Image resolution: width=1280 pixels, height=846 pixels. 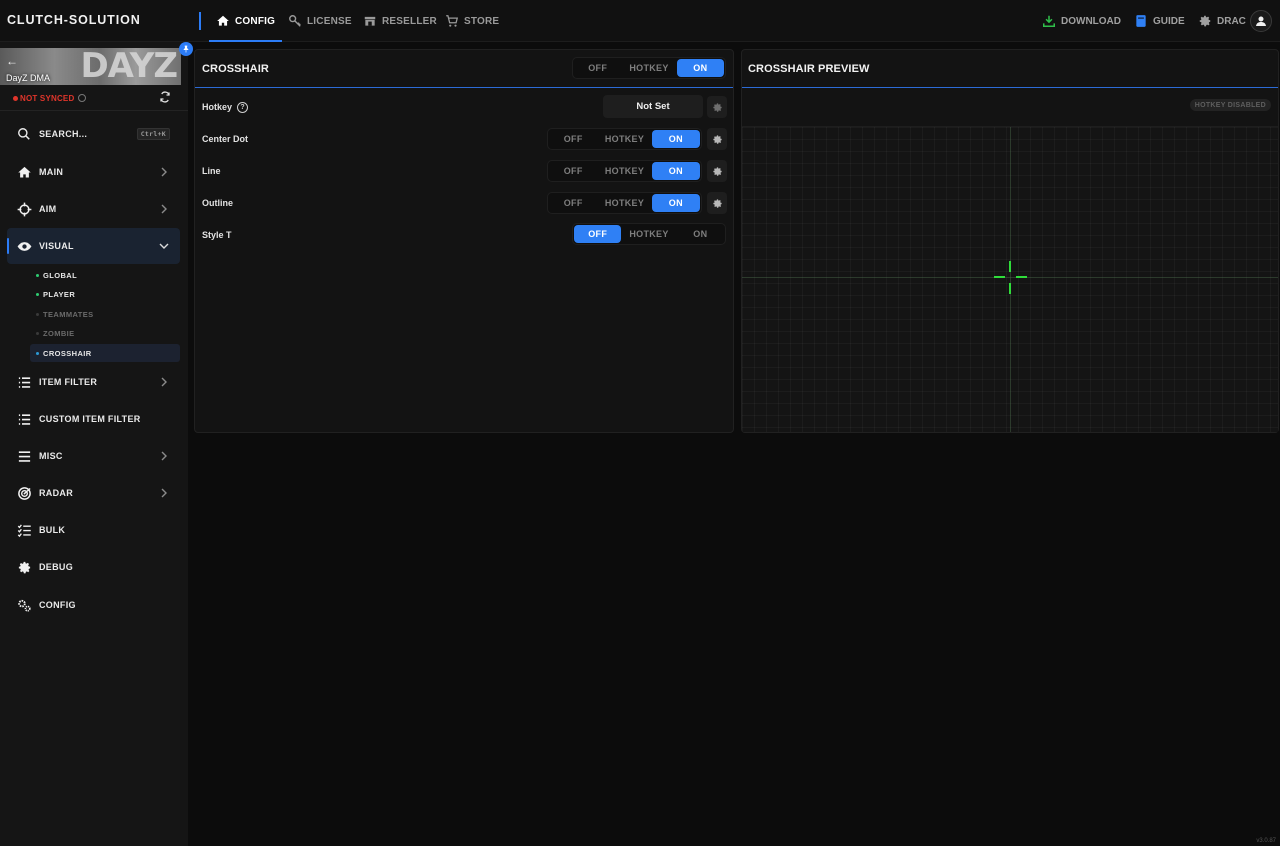 I want to click on sidebar-item-item-filter: ITEM FILTER, so click(x=93, y=382).